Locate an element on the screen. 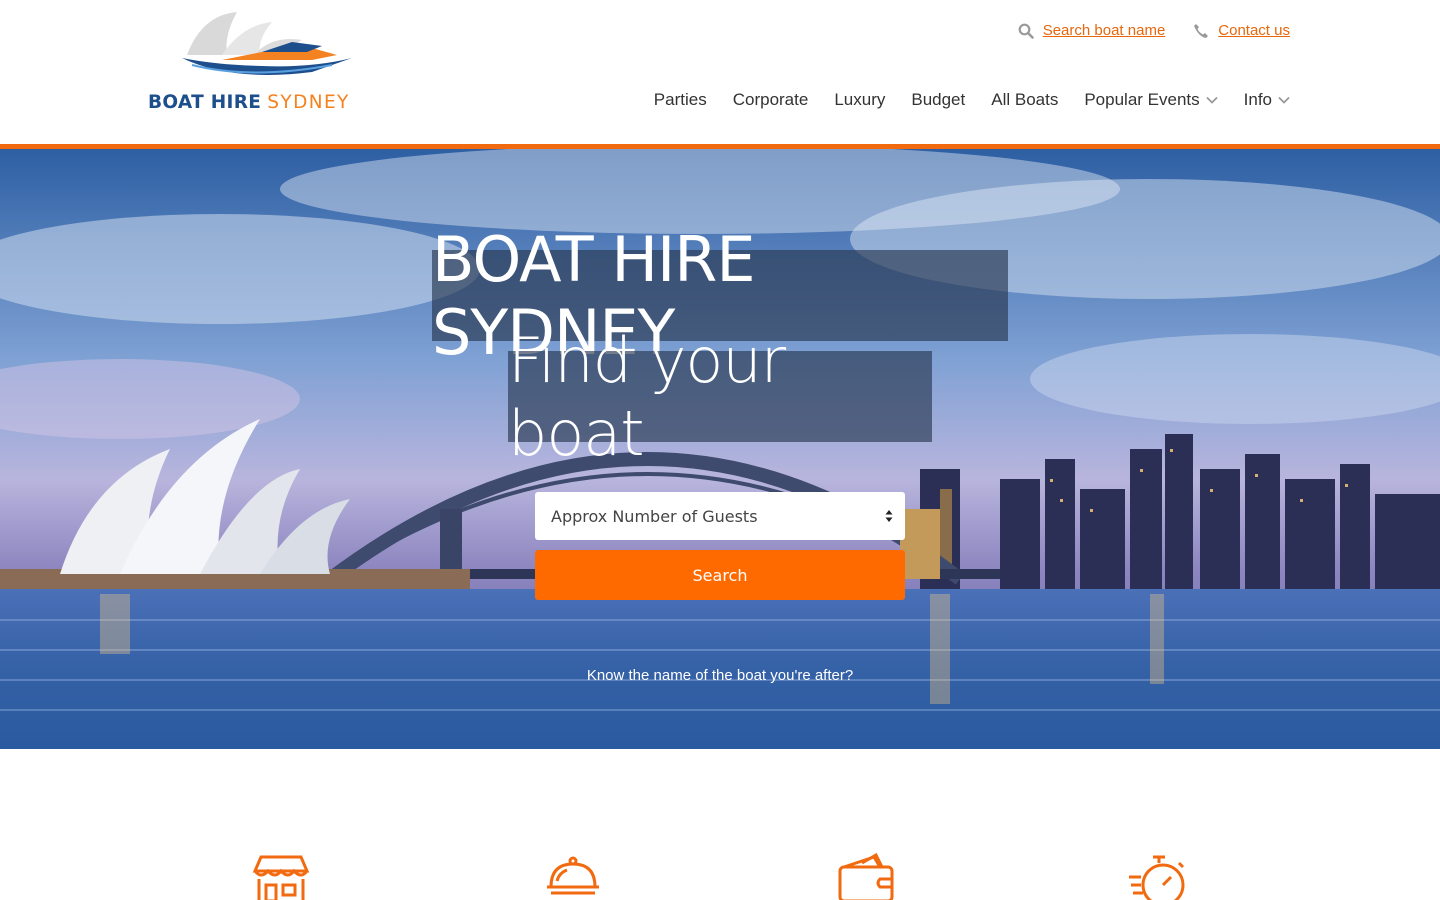 The height and width of the screenshot is (900, 1440). serving-cloche-icon is located at coordinates (573, 875).